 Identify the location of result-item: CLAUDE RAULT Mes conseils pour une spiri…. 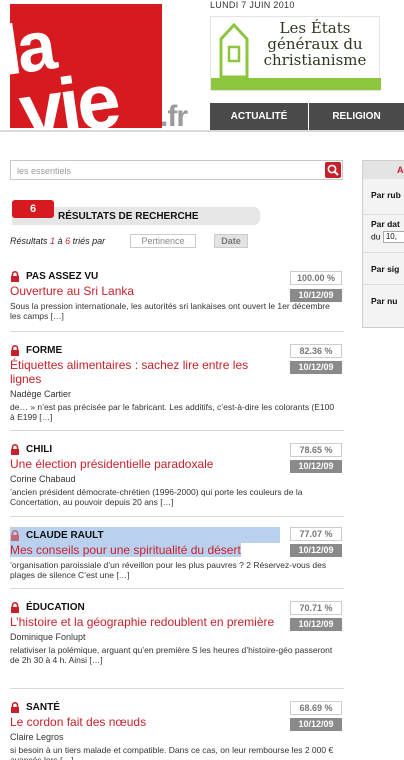
(177, 553).